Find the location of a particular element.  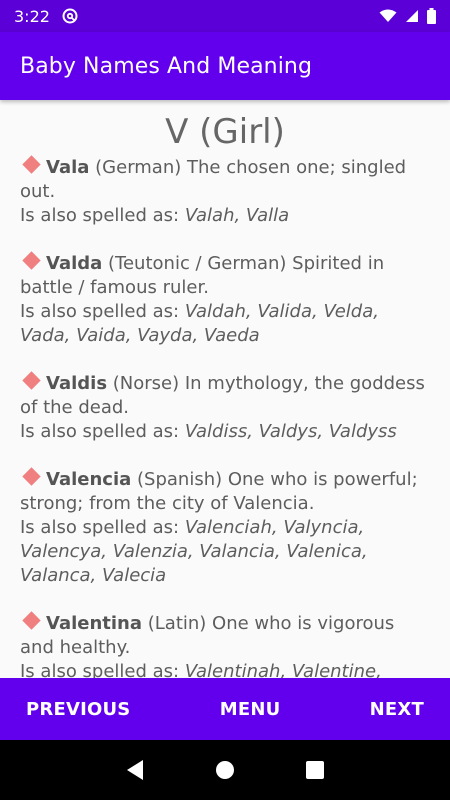

system-nav-bar is located at coordinates (225, 770).